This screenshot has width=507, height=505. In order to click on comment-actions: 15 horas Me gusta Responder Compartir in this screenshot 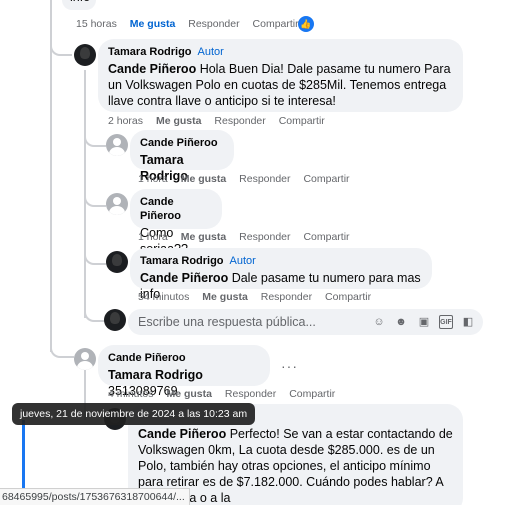, I will do `click(192, 24)`.